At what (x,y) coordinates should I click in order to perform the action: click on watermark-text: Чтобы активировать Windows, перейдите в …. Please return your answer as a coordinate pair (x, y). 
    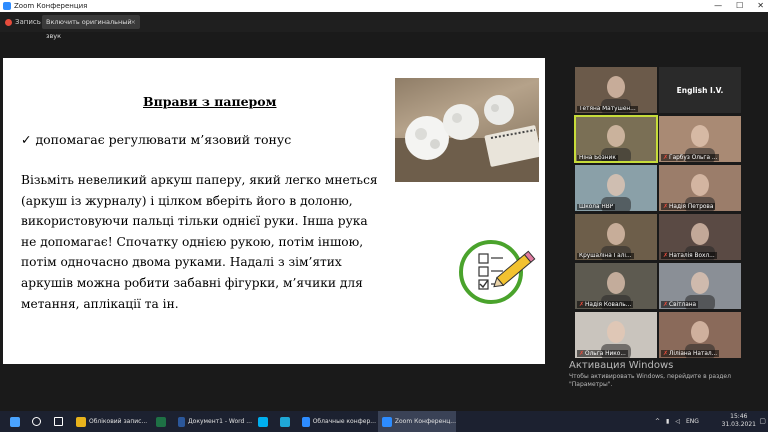
    Looking at the image, I should click on (650, 380).